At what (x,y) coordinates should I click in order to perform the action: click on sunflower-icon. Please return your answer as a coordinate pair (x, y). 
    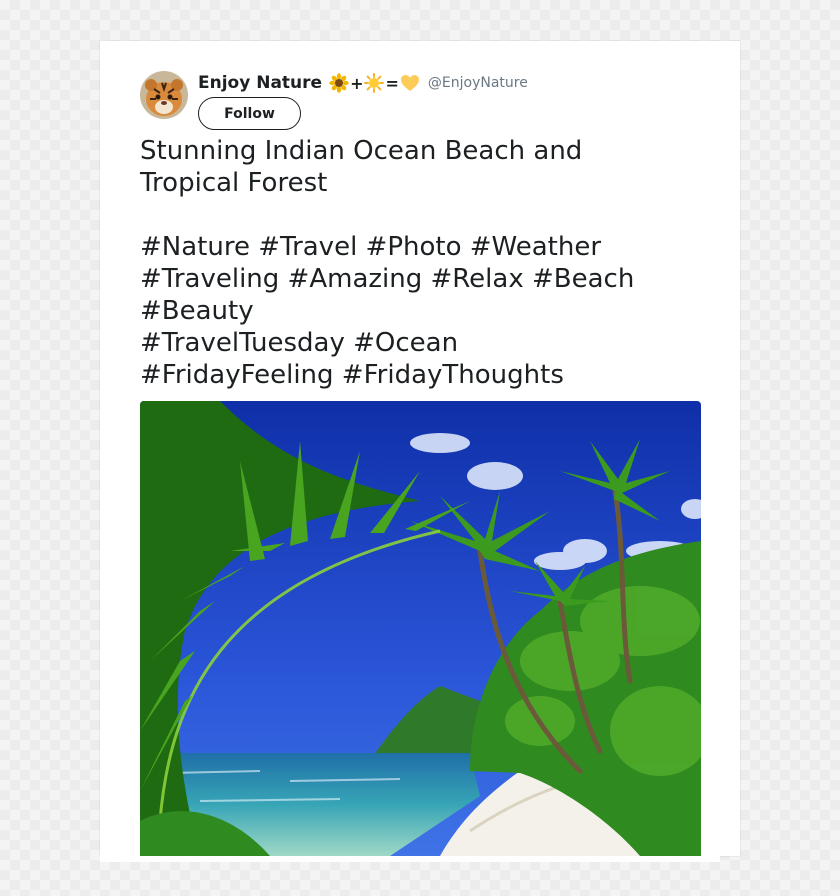
    Looking at the image, I should click on (339, 83).